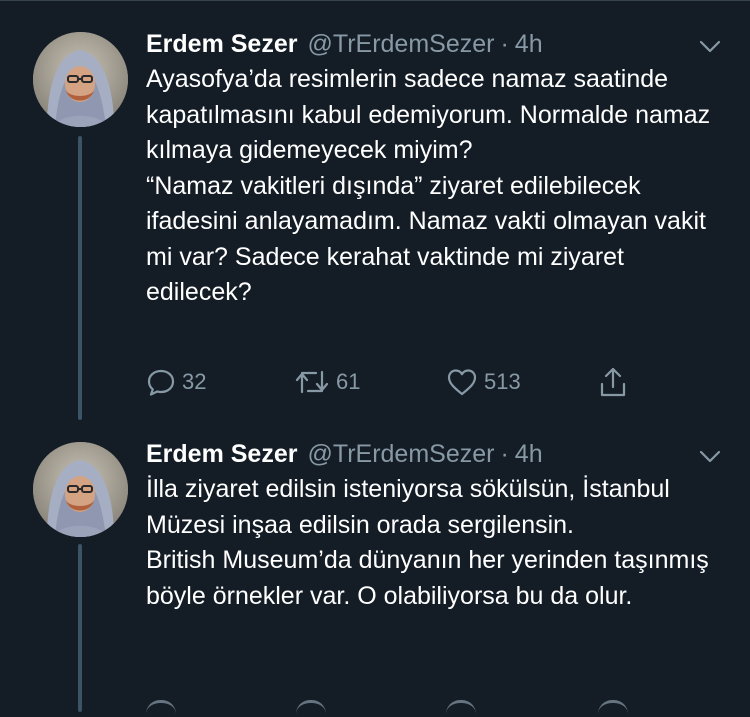 This screenshot has height=717, width=750. I want to click on reply-button: 32, so click(176, 382).